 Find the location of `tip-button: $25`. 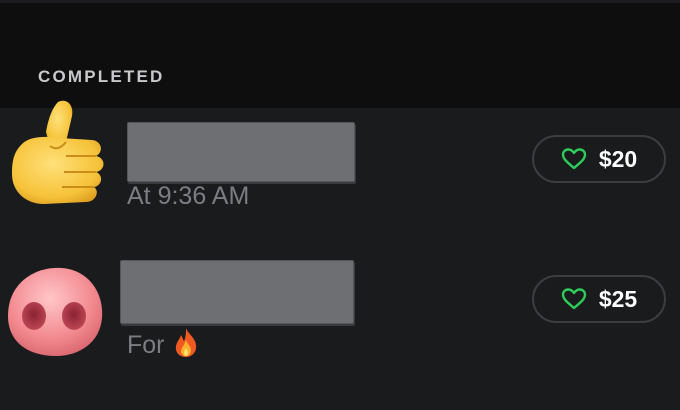

tip-button: $25 is located at coordinates (599, 299).